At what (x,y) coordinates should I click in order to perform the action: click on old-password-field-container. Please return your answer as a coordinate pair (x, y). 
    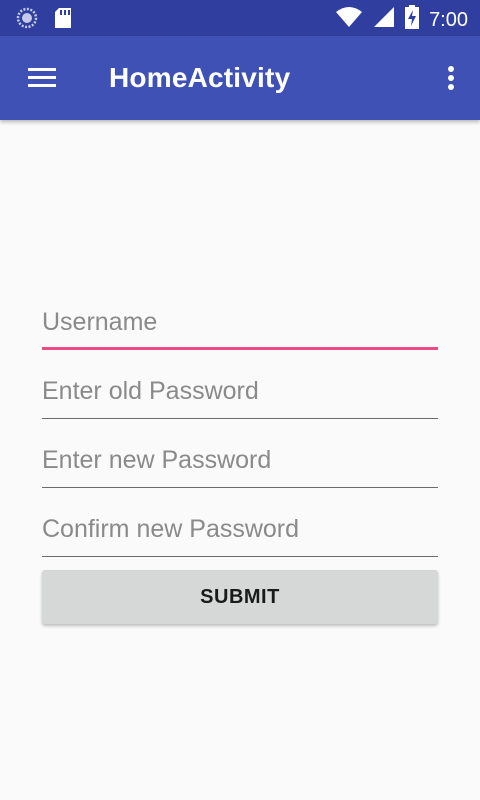
    Looking at the image, I should click on (240, 394).